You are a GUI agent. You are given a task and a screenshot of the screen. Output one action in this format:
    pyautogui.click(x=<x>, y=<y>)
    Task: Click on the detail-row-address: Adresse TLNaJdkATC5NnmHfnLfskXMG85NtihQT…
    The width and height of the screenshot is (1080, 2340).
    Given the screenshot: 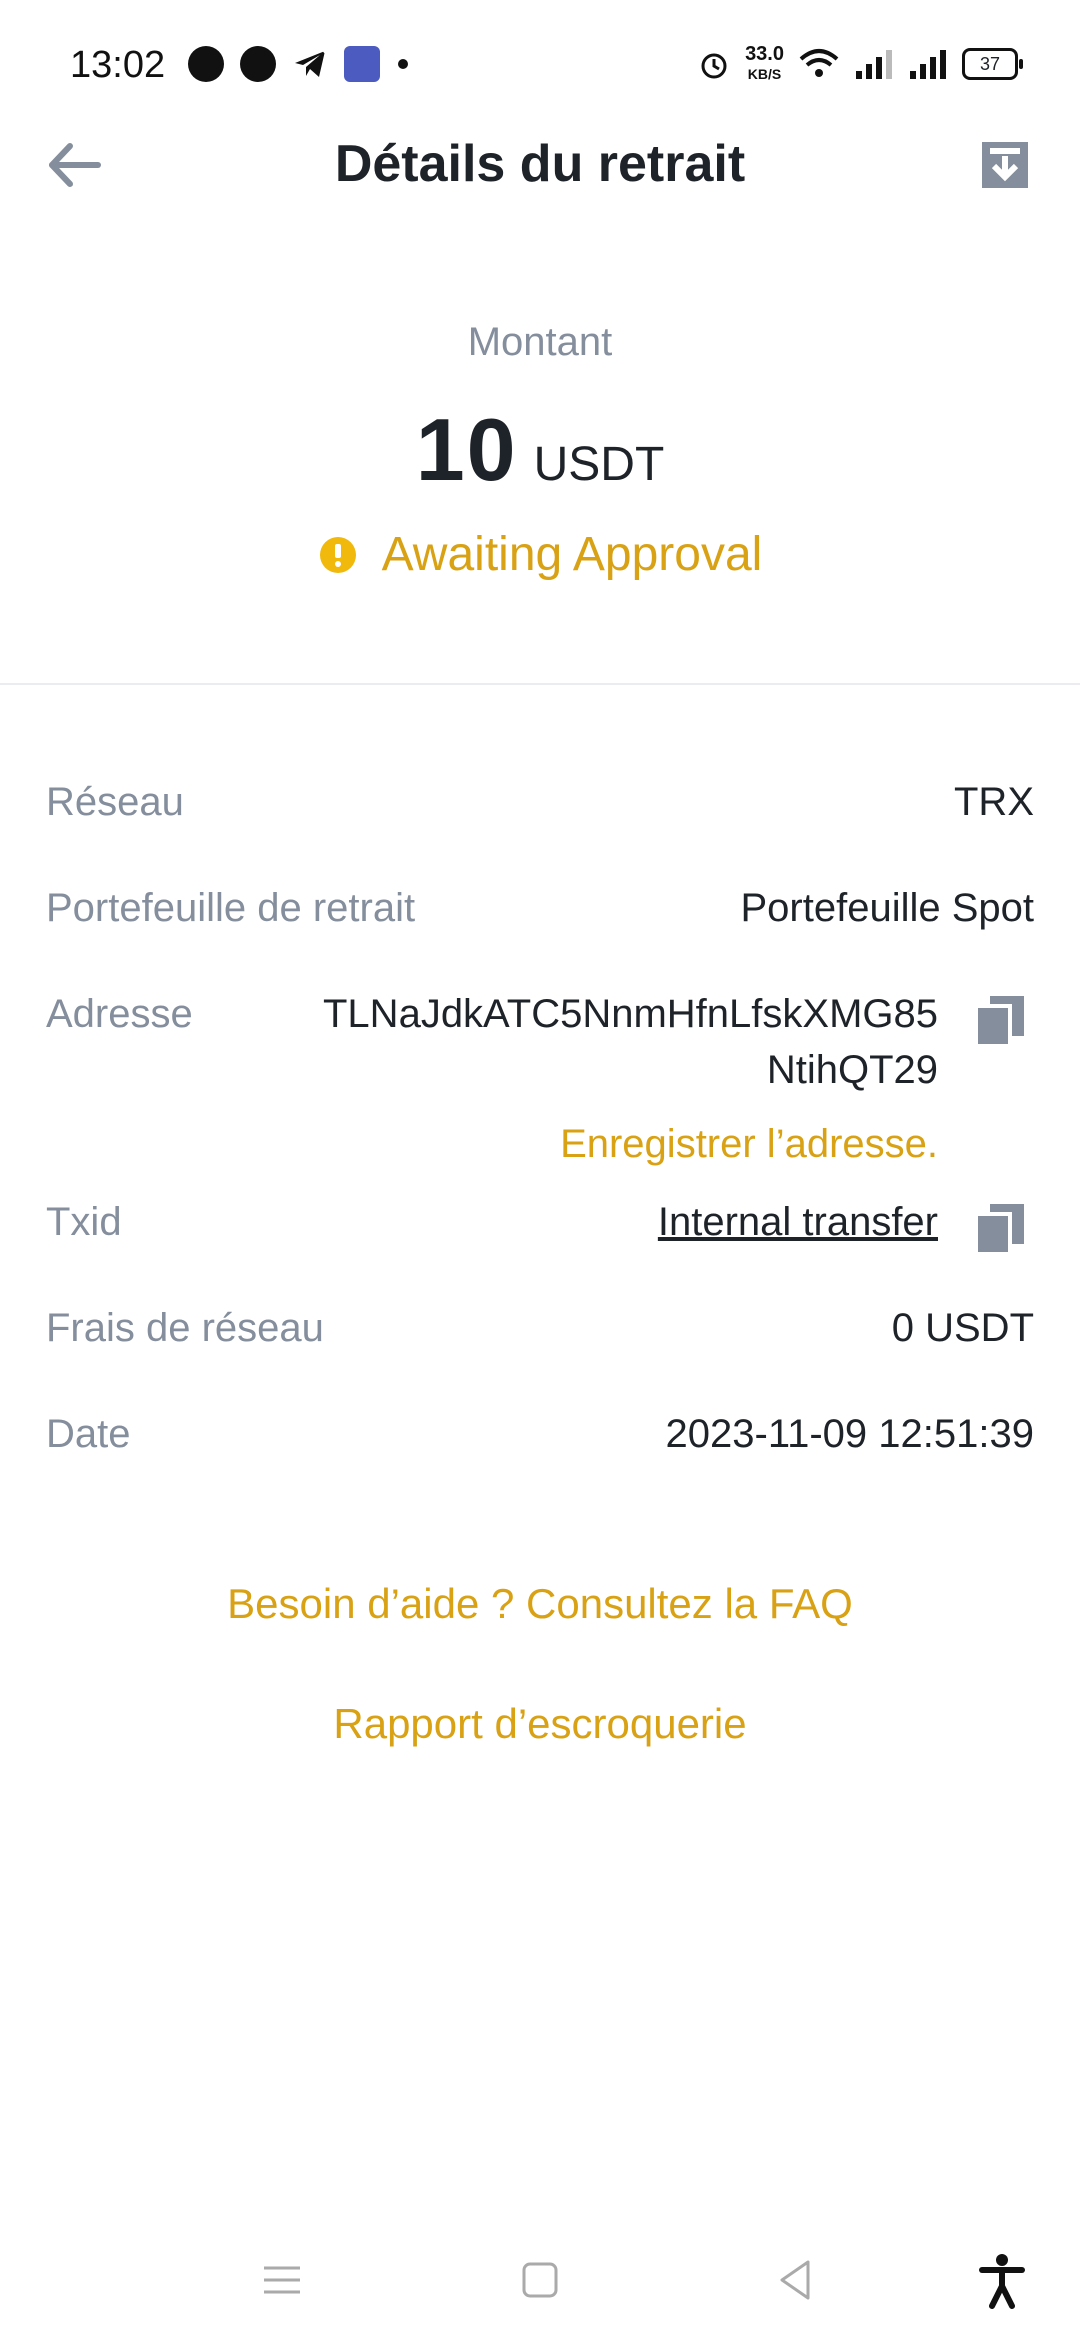 What is the action you would take?
    pyautogui.click(x=540, y=1086)
    